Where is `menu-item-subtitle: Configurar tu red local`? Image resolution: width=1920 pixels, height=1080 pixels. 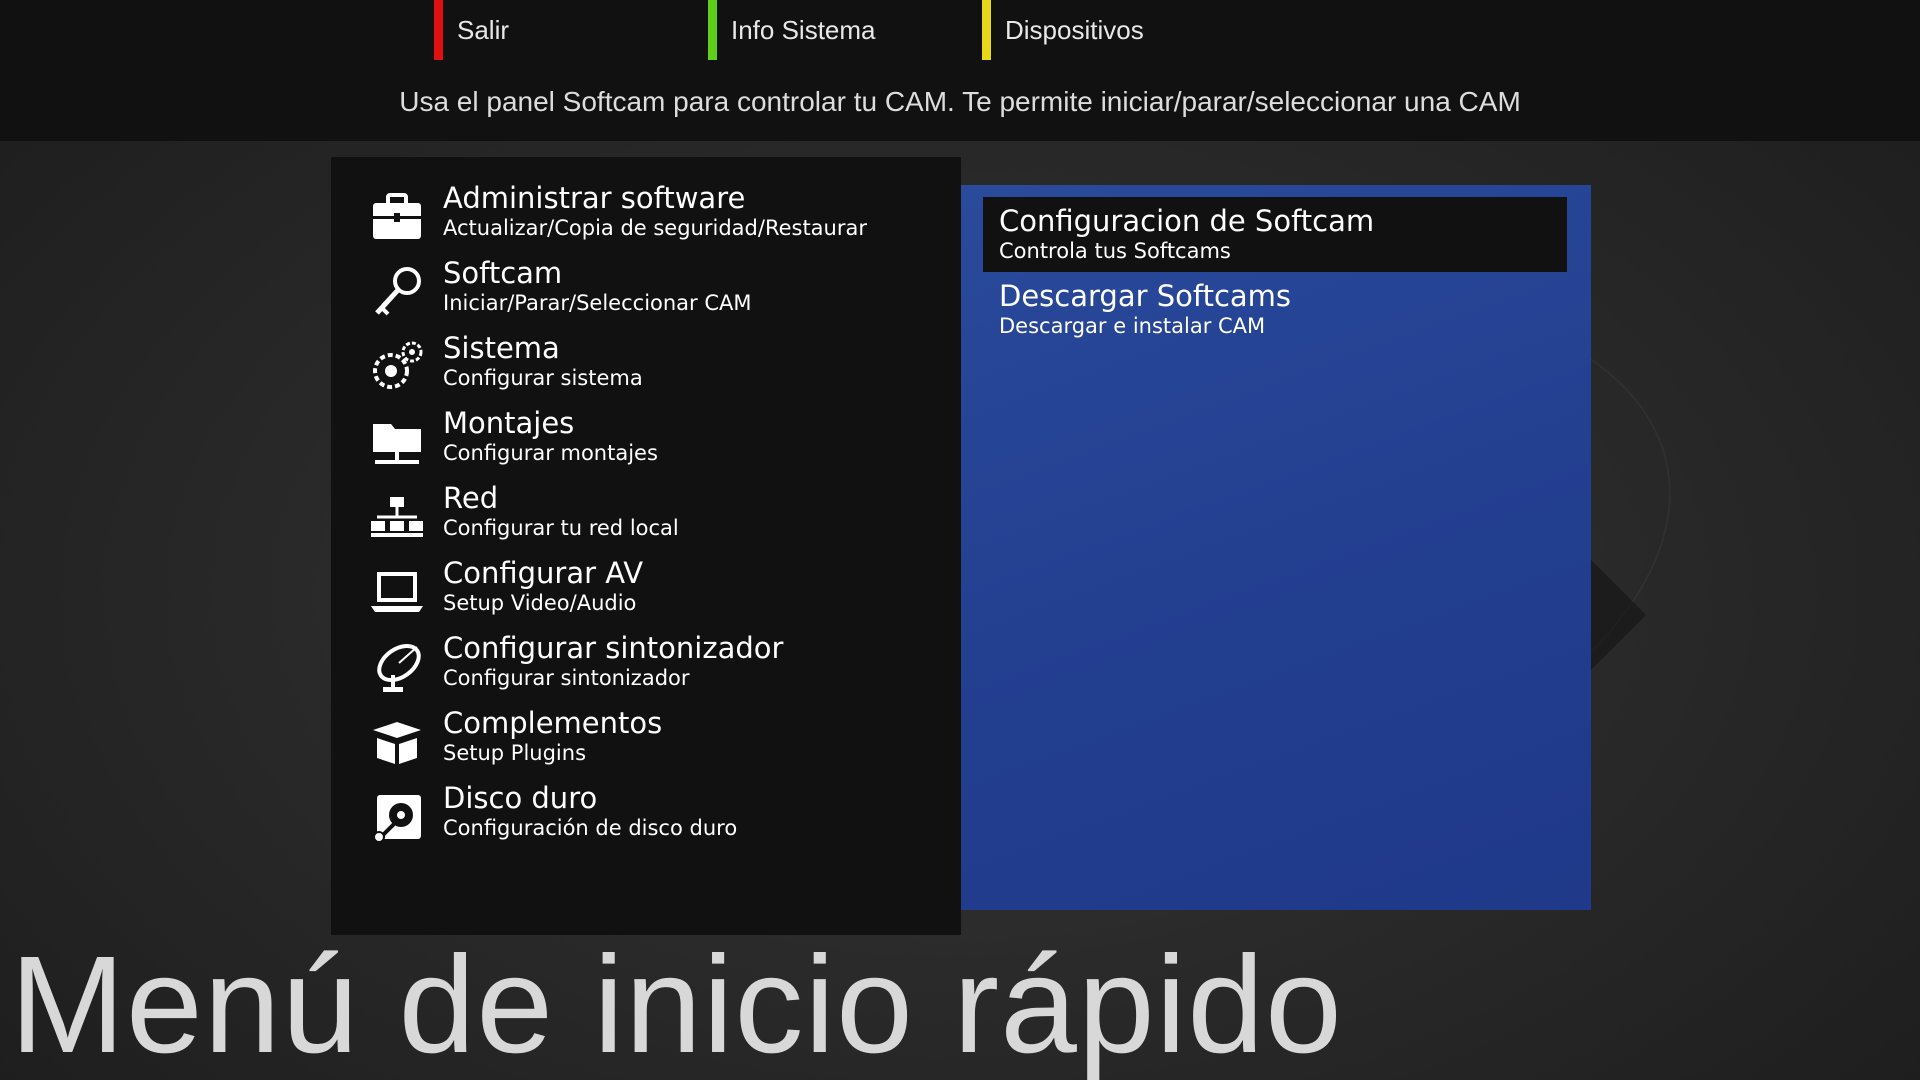
menu-item-subtitle: Configurar tu red local is located at coordinates (561, 528).